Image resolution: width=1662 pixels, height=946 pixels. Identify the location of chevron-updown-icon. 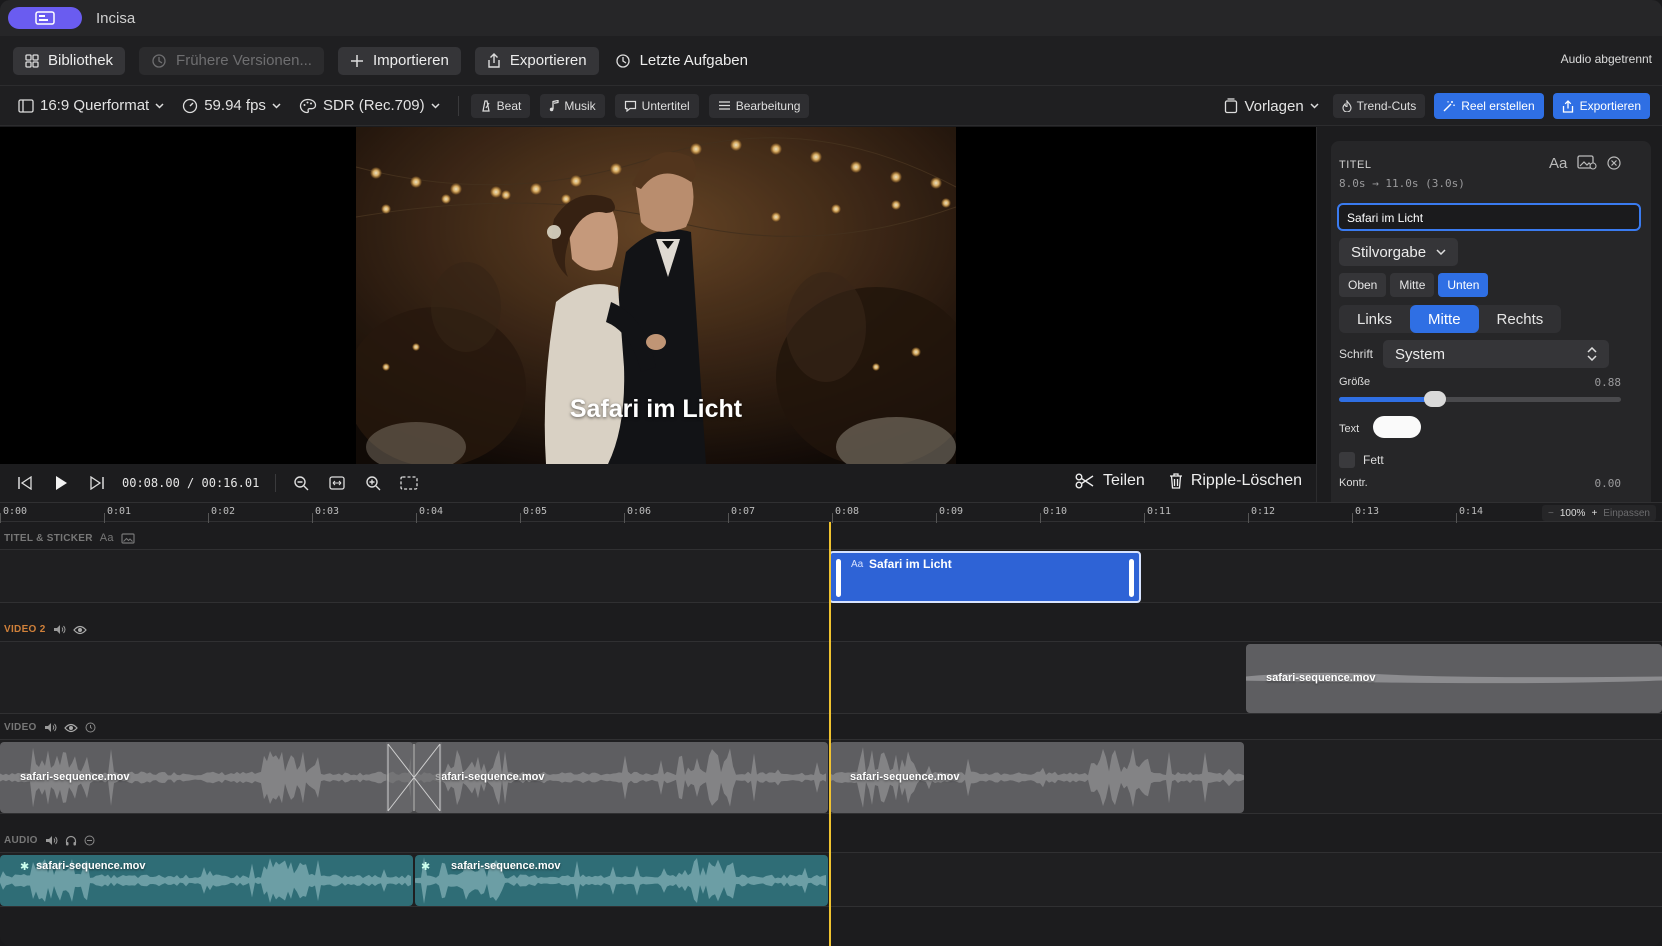
(1592, 354).